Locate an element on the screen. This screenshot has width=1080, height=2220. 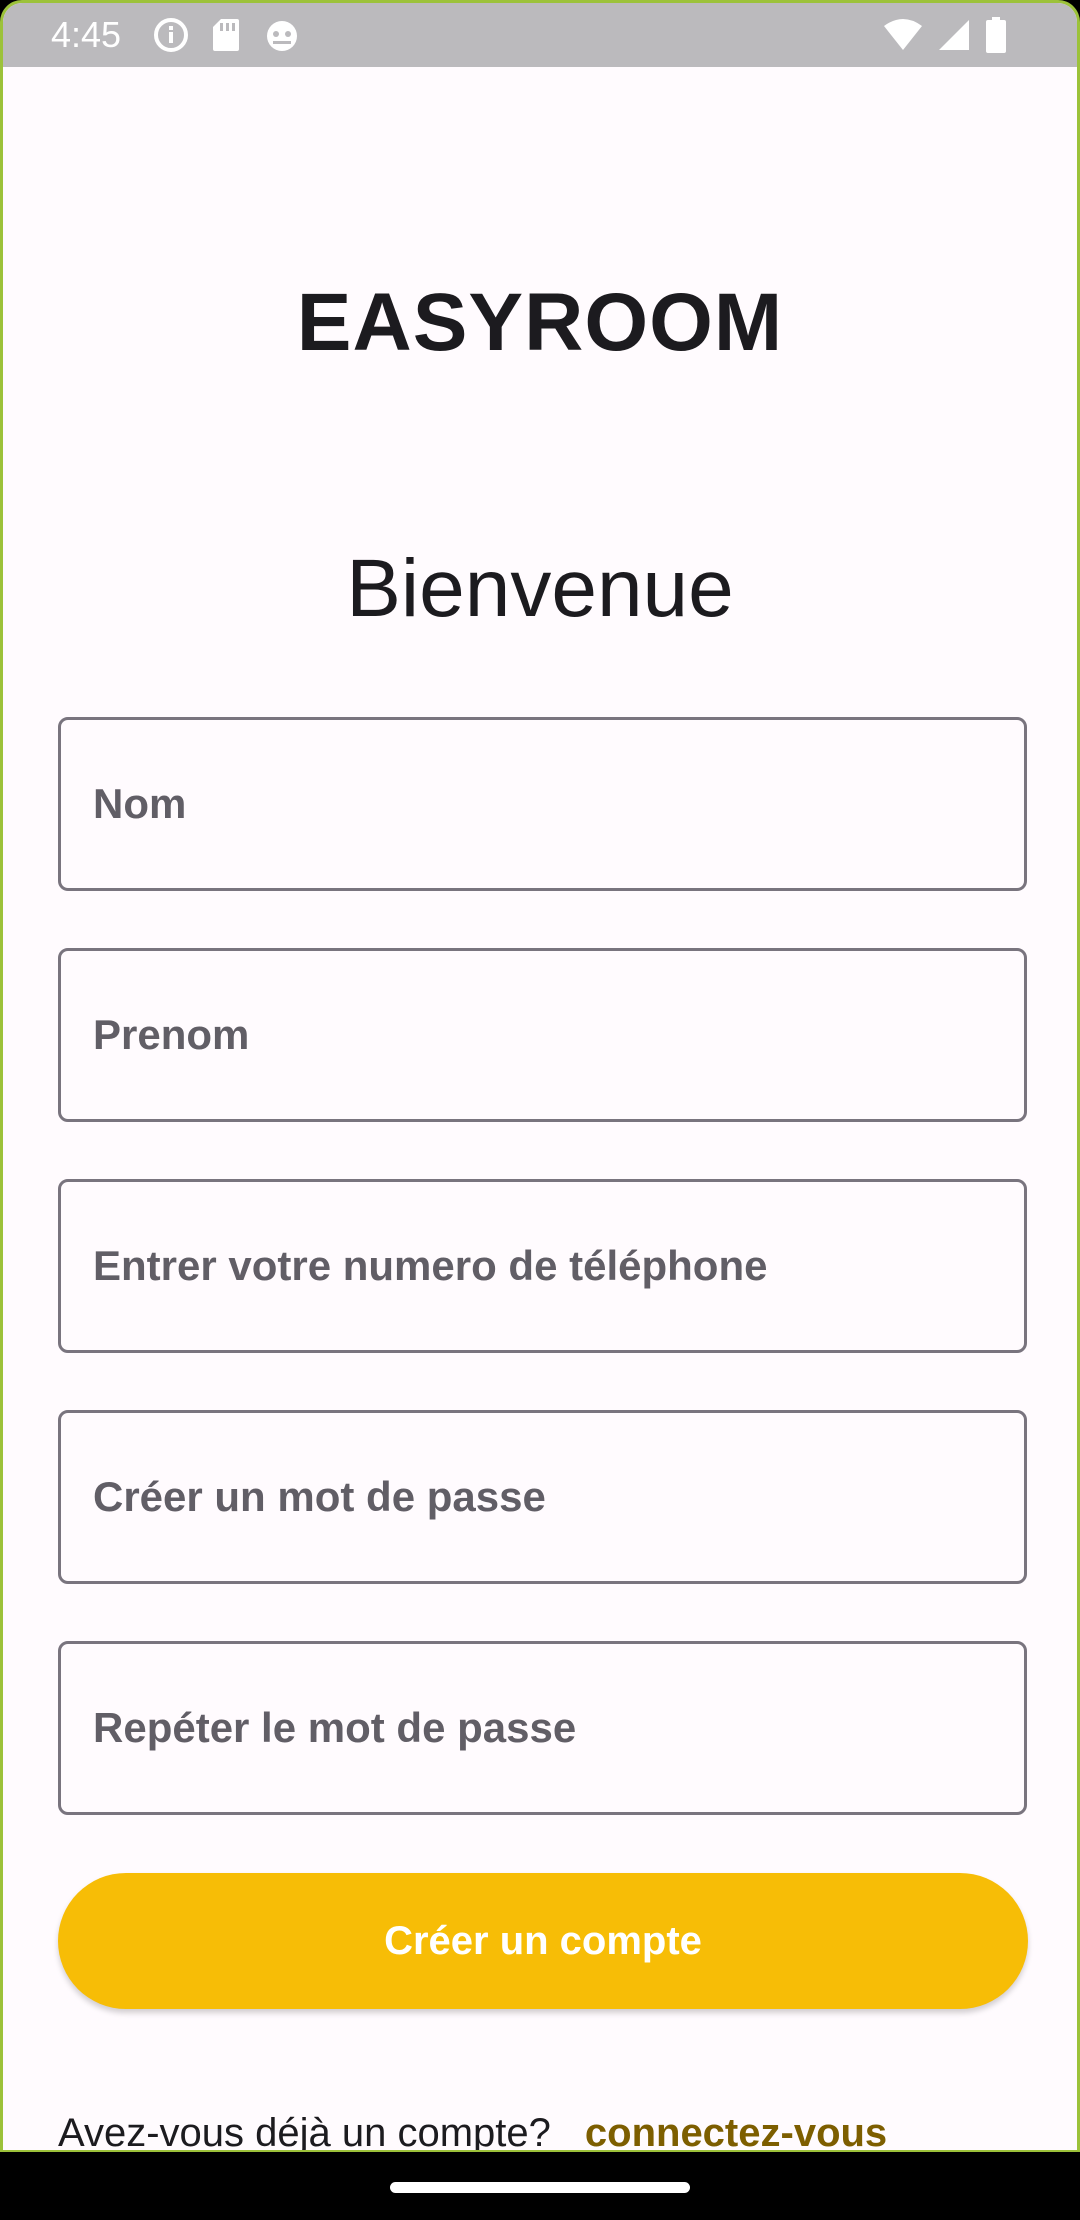
cellular-signal-icon is located at coordinates (954, 35).